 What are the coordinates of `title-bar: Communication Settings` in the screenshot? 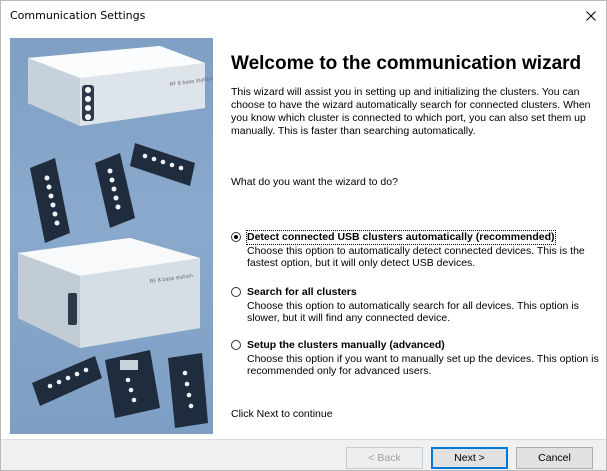 It's located at (303, 16).